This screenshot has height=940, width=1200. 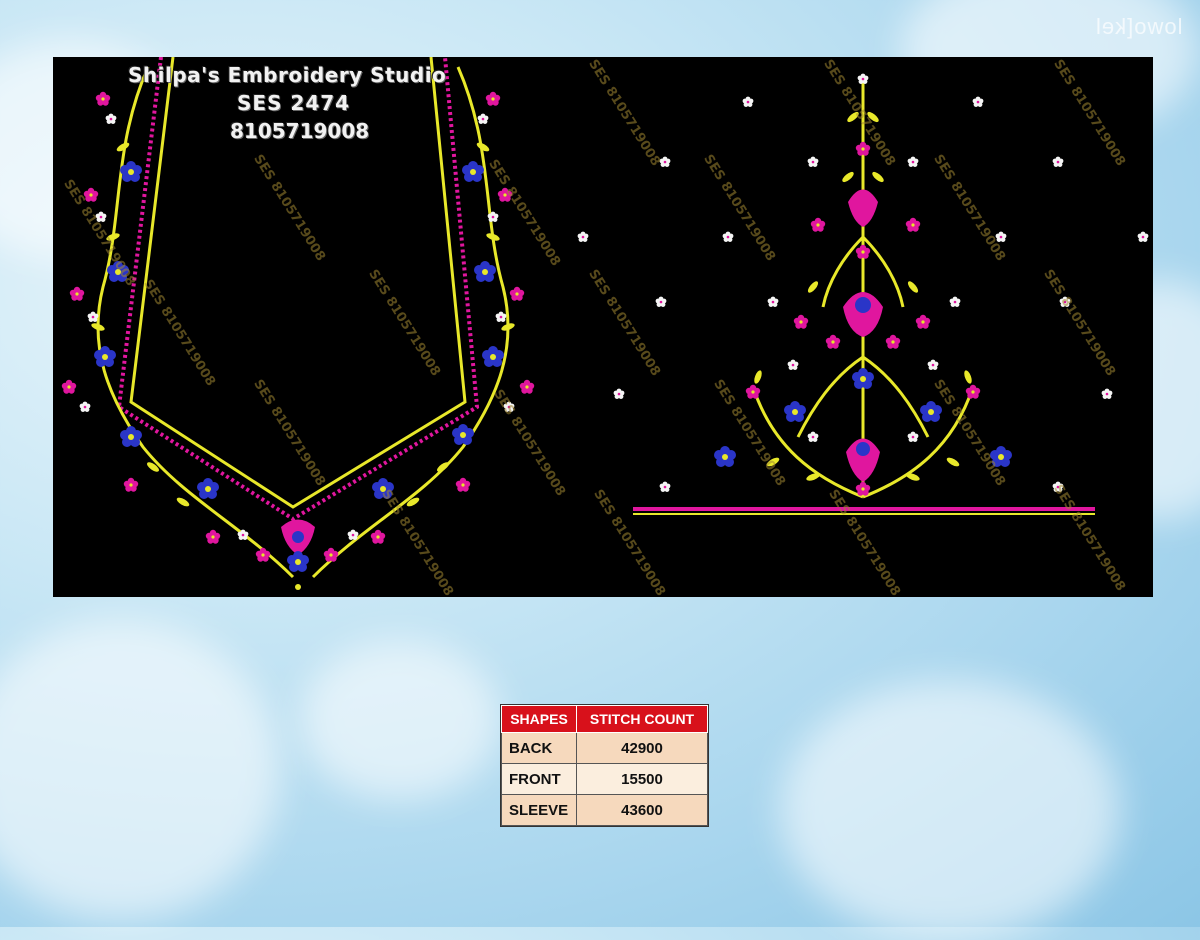 What do you see at coordinates (303, 324) in the screenshot?
I see `back-leaves` at bounding box center [303, 324].